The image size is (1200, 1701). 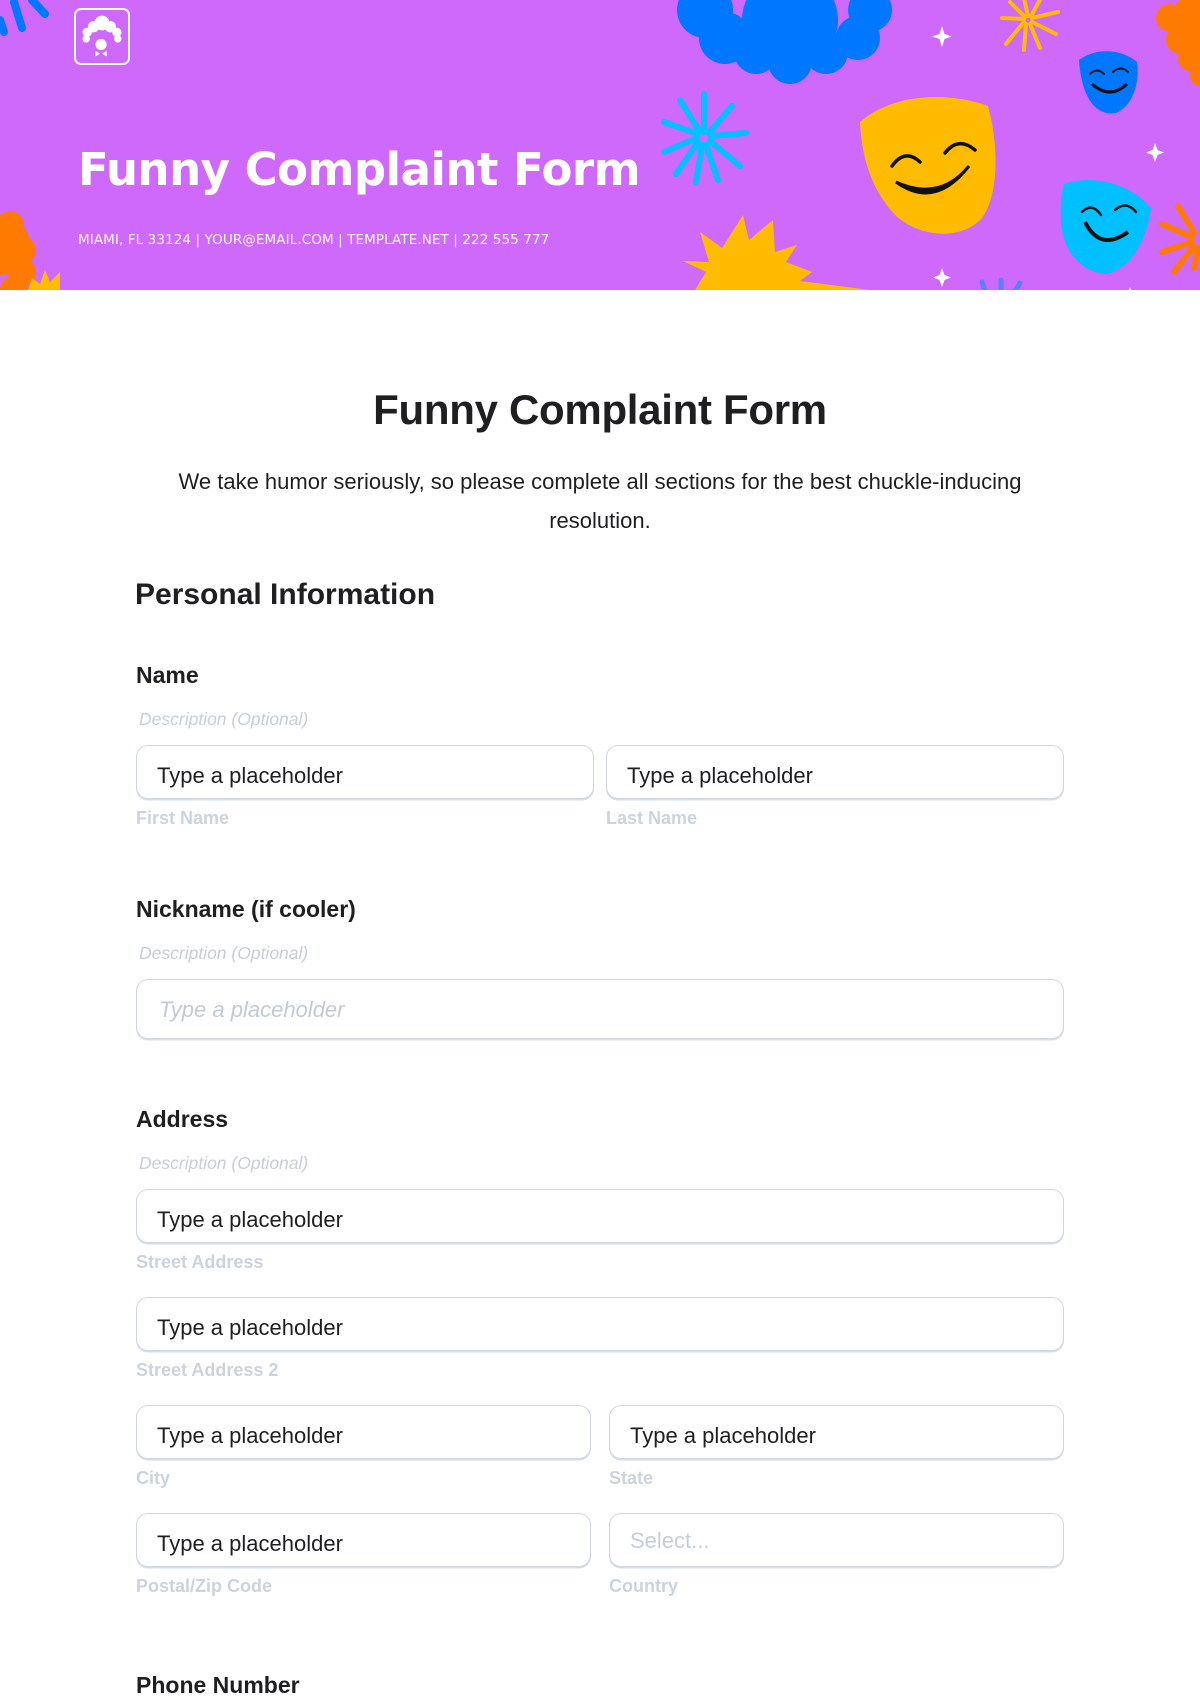 What do you see at coordinates (250, 1219) in the screenshot?
I see `street-address-value: Type a placeholder` at bounding box center [250, 1219].